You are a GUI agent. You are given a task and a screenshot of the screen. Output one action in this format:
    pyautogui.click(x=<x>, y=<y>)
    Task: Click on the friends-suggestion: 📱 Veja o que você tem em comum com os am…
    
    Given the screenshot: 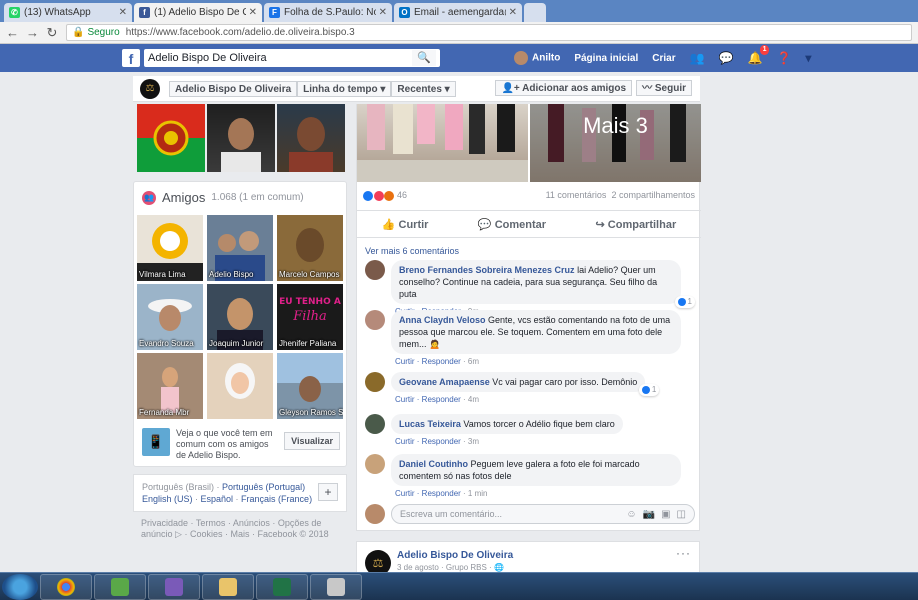 What is the action you would take?
    pyautogui.click(x=241, y=444)
    